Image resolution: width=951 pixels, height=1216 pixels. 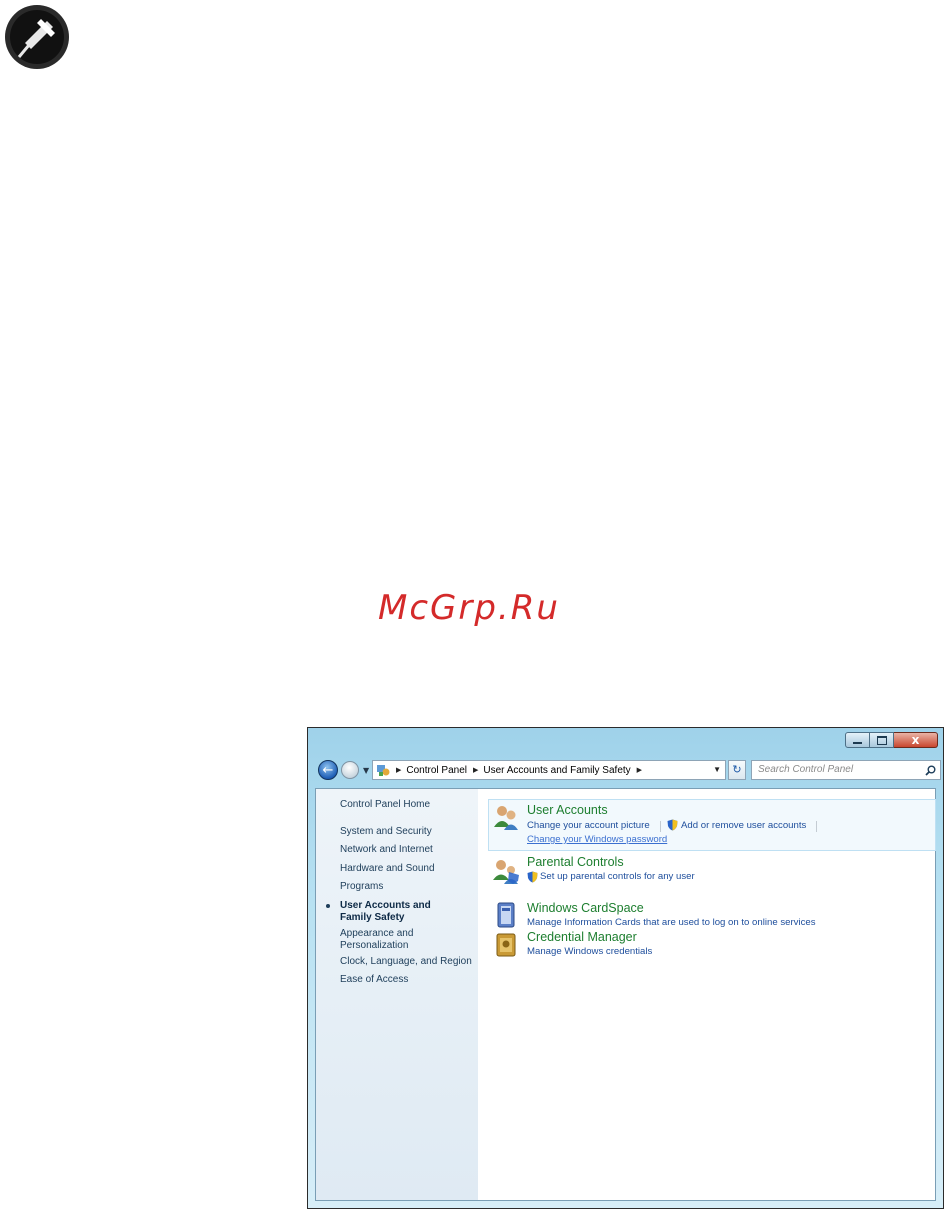 I want to click on cardspace-icon, so click(x=506, y=915).